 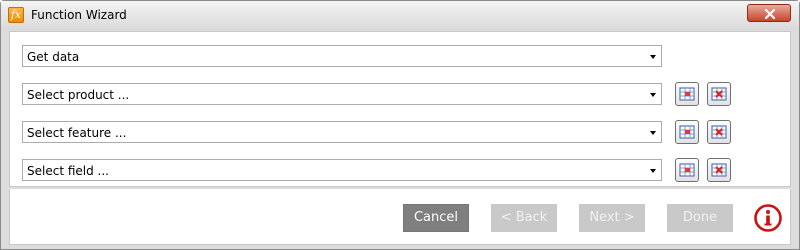 I want to click on close-icon, so click(x=770, y=14).